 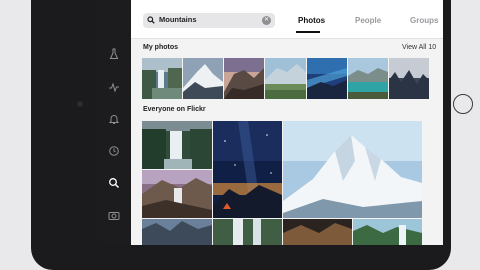 What do you see at coordinates (308, 32) in the screenshot?
I see `active-tab-indicator` at bounding box center [308, 32].